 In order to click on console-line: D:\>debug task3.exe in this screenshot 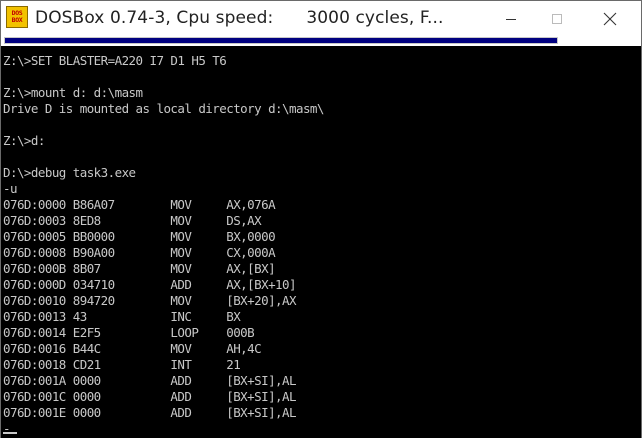, I will do `click(69, 172)`.